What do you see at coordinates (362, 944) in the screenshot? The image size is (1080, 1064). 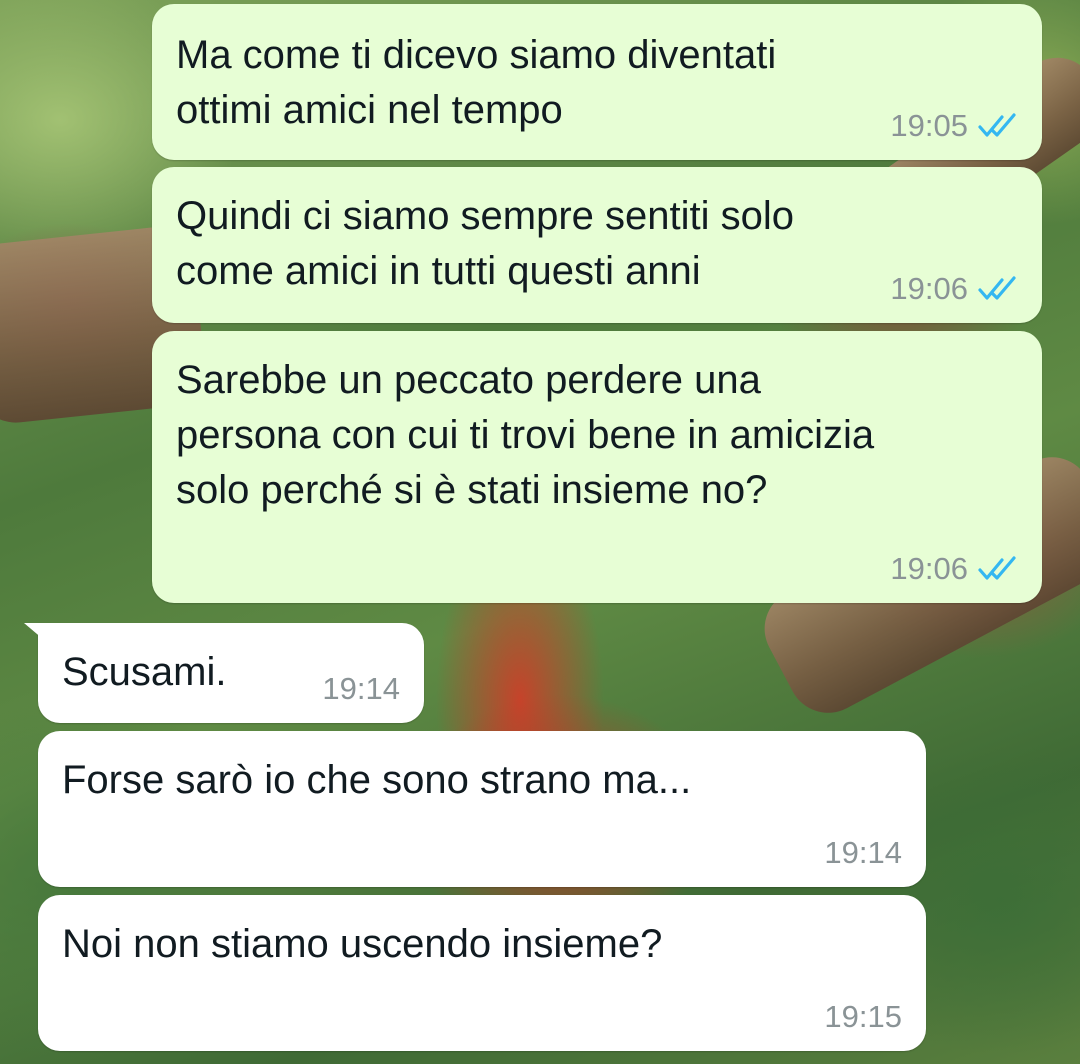 I see `message-text: Noi non stiamo uscendo insieme?` at bounding box center [362, 944].